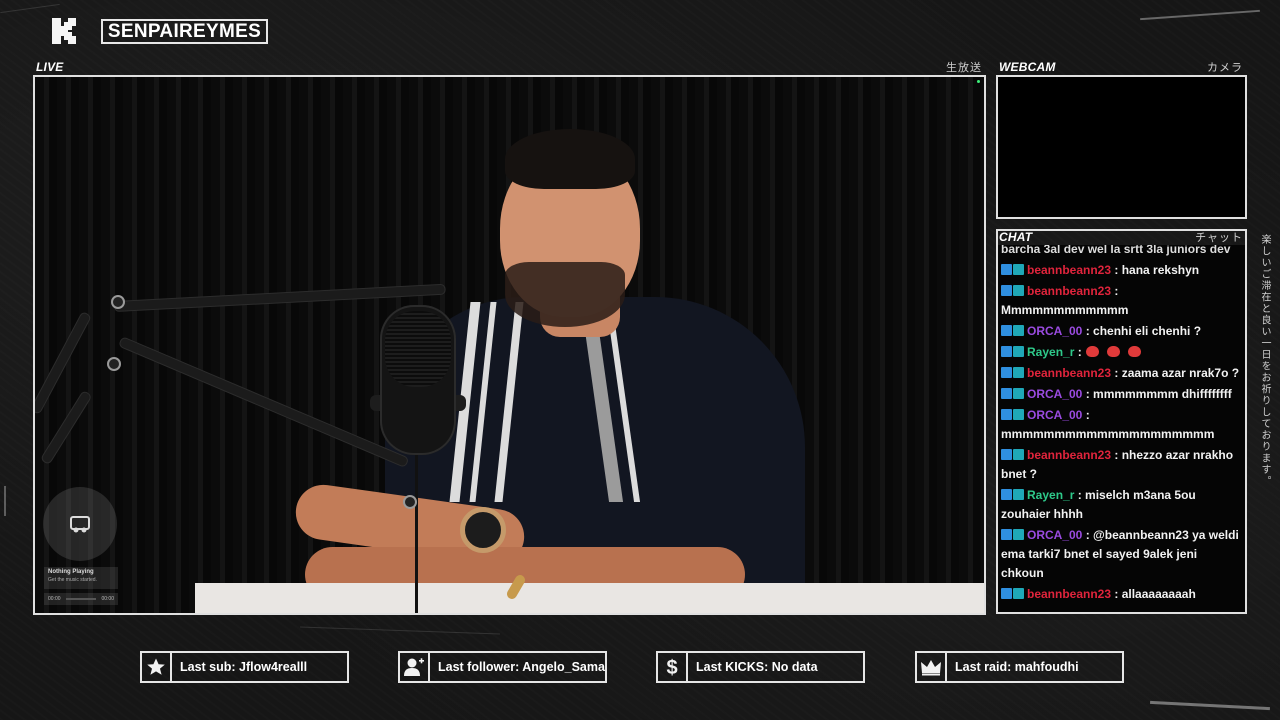  I want to click on webcam-panel: WEBCAM カメラ, so click(1121, 139).